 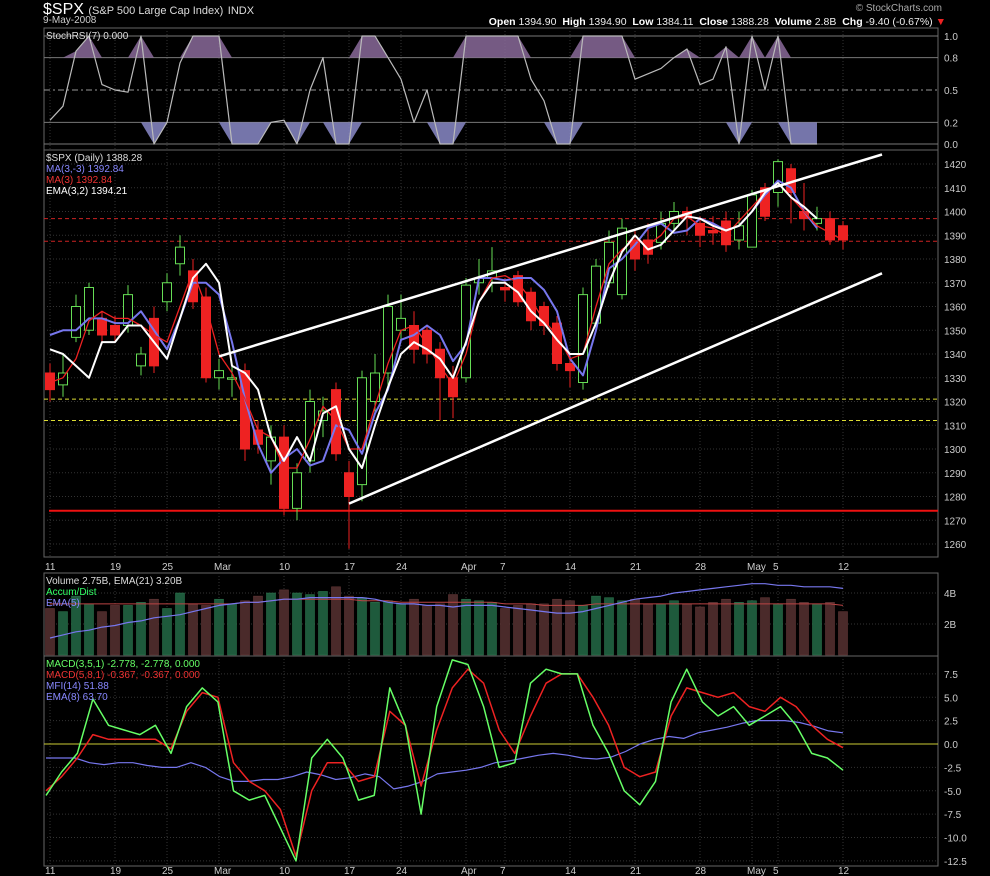 What do you see at coordinates (955, 839) in the screenshot?
I see `macd-y-tick: -10.0` at bounding box center [955, 839].